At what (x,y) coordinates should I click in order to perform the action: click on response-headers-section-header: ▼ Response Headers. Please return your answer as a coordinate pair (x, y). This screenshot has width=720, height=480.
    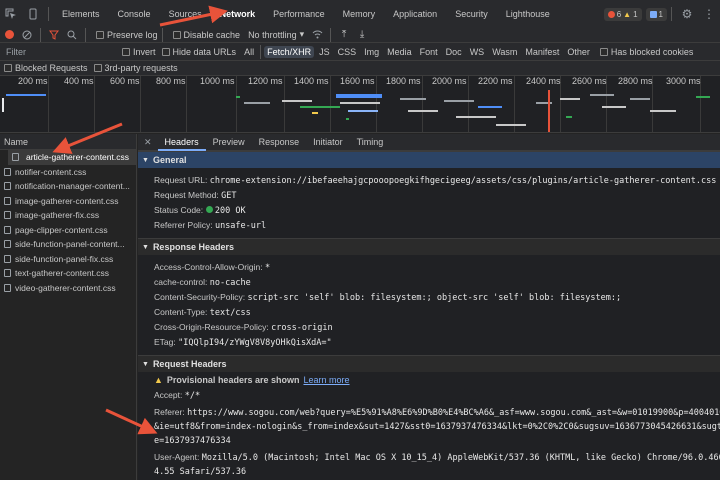
    Looking at the image, I should click on (429, 246).